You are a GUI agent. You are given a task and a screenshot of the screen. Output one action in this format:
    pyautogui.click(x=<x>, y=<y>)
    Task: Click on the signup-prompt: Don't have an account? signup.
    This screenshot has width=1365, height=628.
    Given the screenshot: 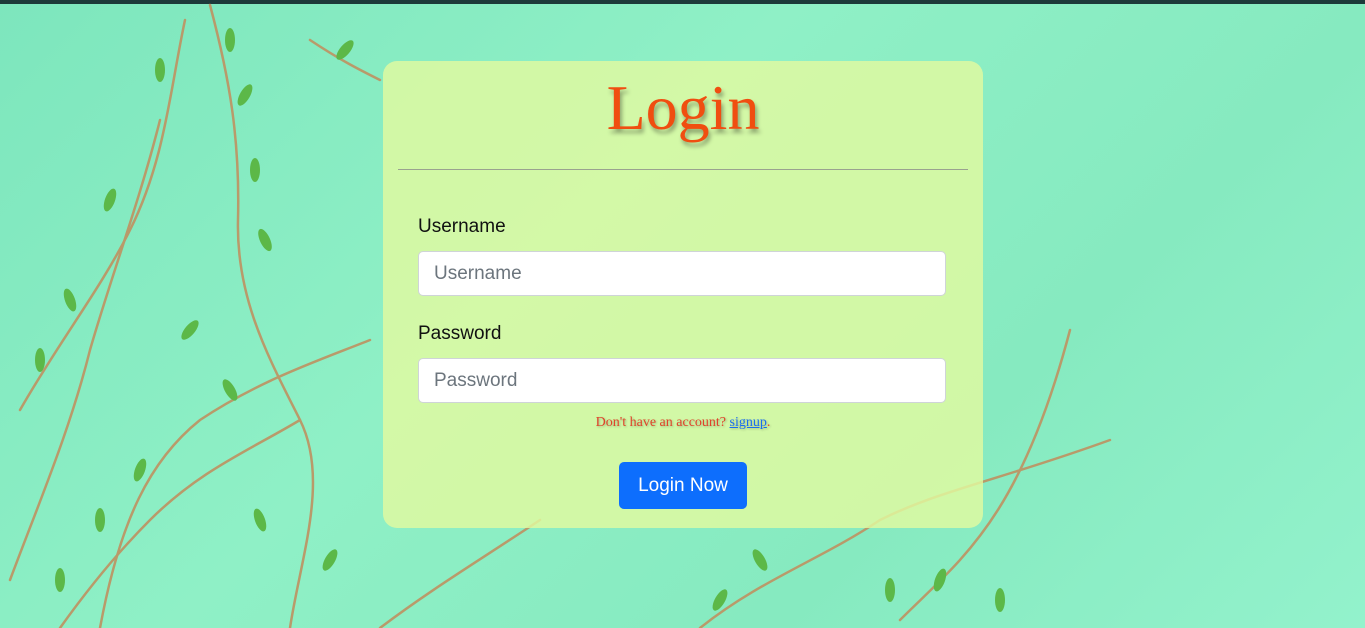 What is the action you would take?
    pyautogui.click(x=683, y=423)
    